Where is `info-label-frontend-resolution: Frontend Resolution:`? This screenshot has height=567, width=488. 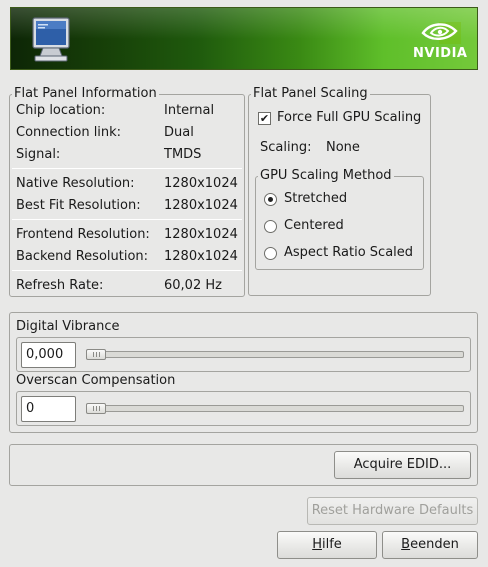 info-label-frontend-resolution: Frontend Resolution: is located at coordinates (83, 234).